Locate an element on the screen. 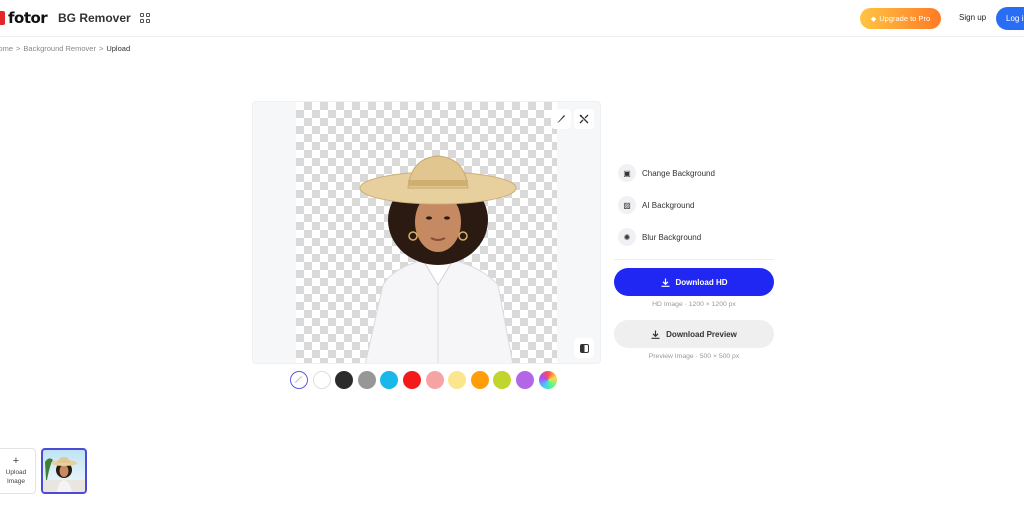  breadcrumb: Home > Background Remover > Upload is located at coordinates (65, 48).